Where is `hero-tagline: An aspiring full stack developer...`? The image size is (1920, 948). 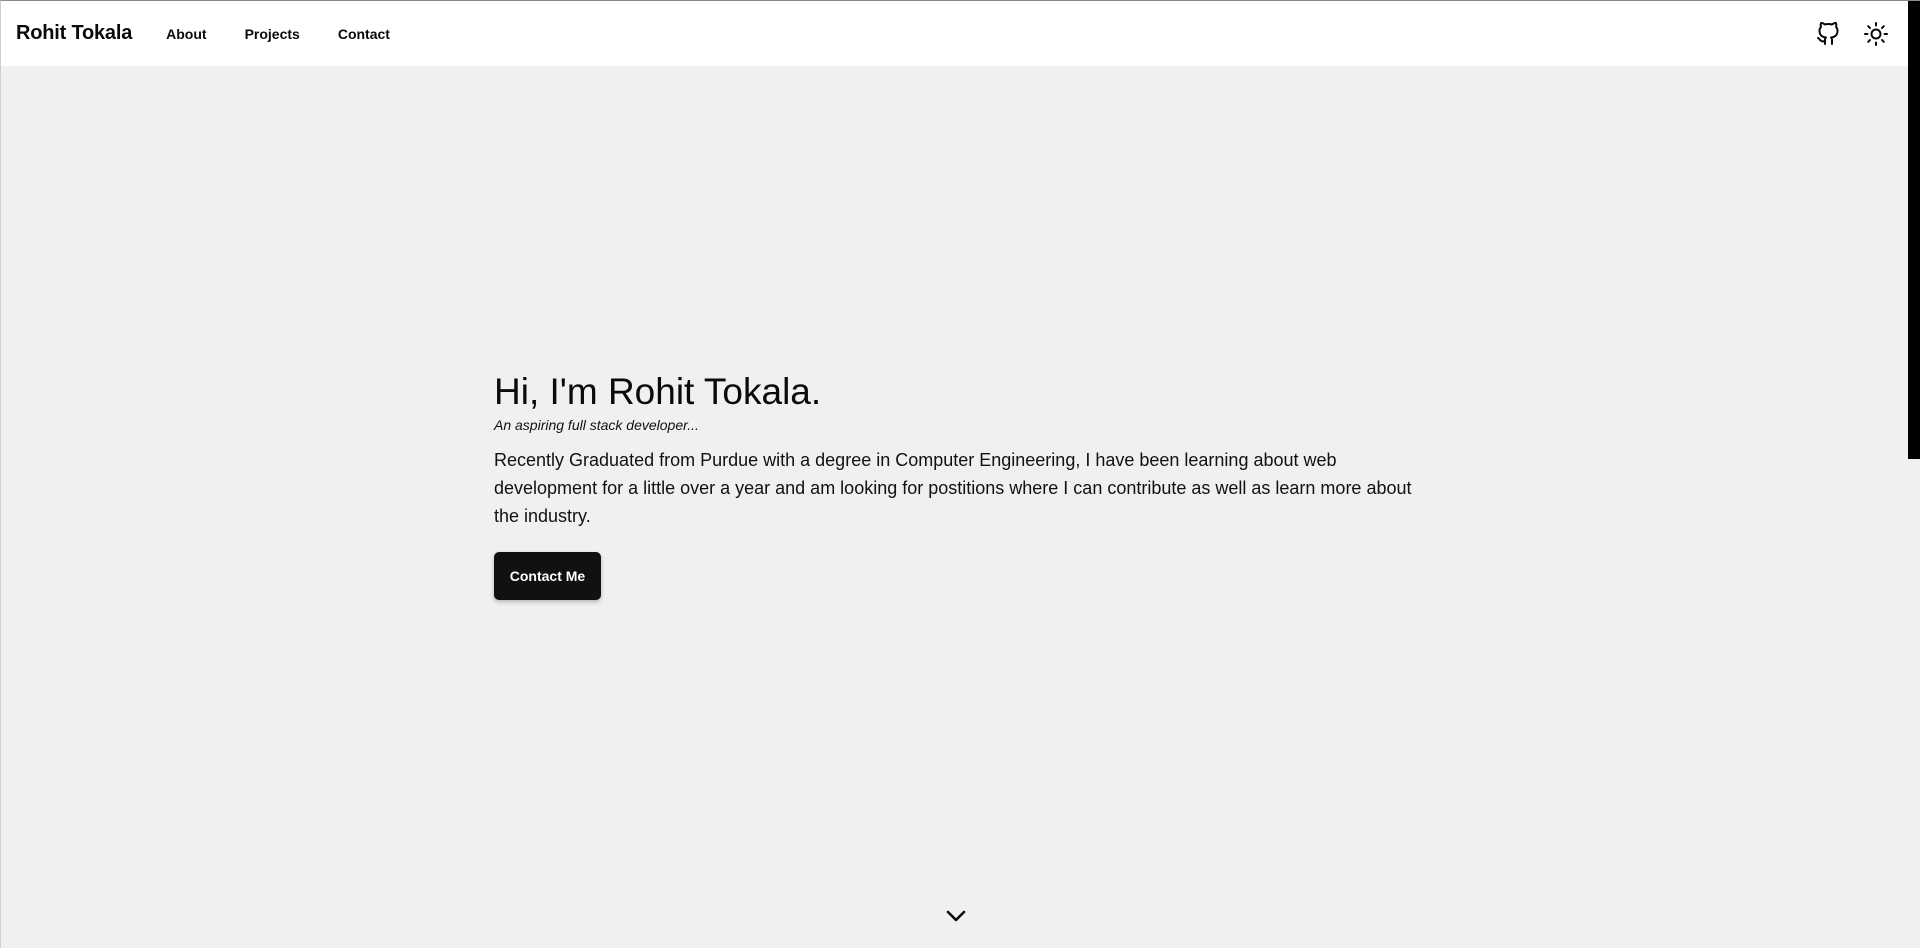
hero-tagline: An aspiring full stack developer... is located at coordinates (596, 425).